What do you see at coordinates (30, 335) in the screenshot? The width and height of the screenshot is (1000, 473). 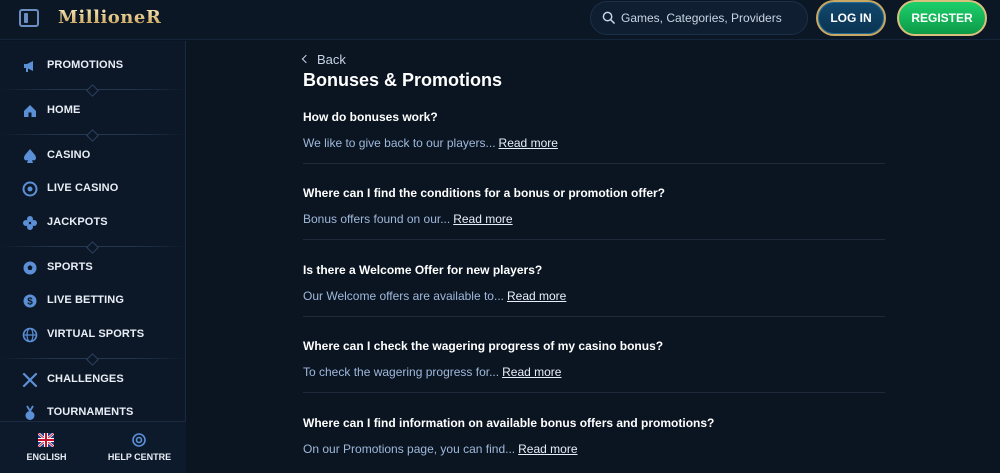 I see `globe-icon` at bounding box center [30, 335].